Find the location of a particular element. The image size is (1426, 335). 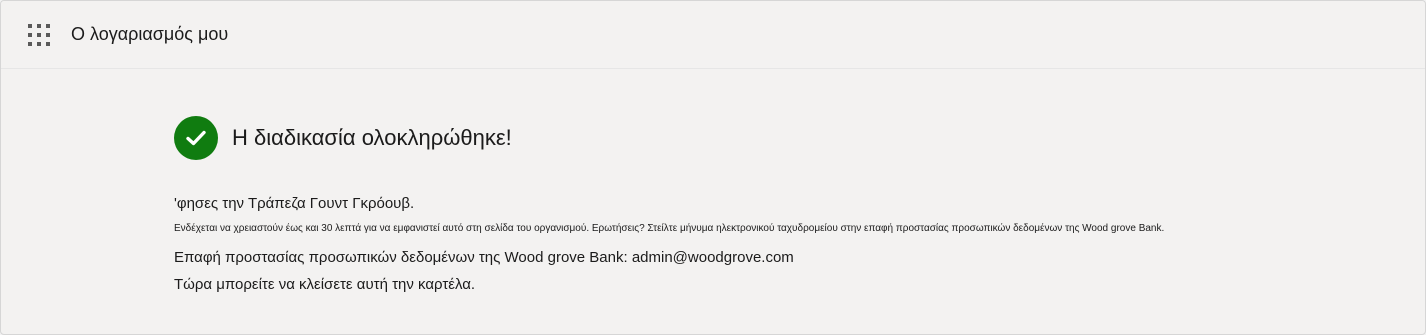

success-header: Η διαδικασία ολοκληρώθηκε! is located at coordinates (343, 138).